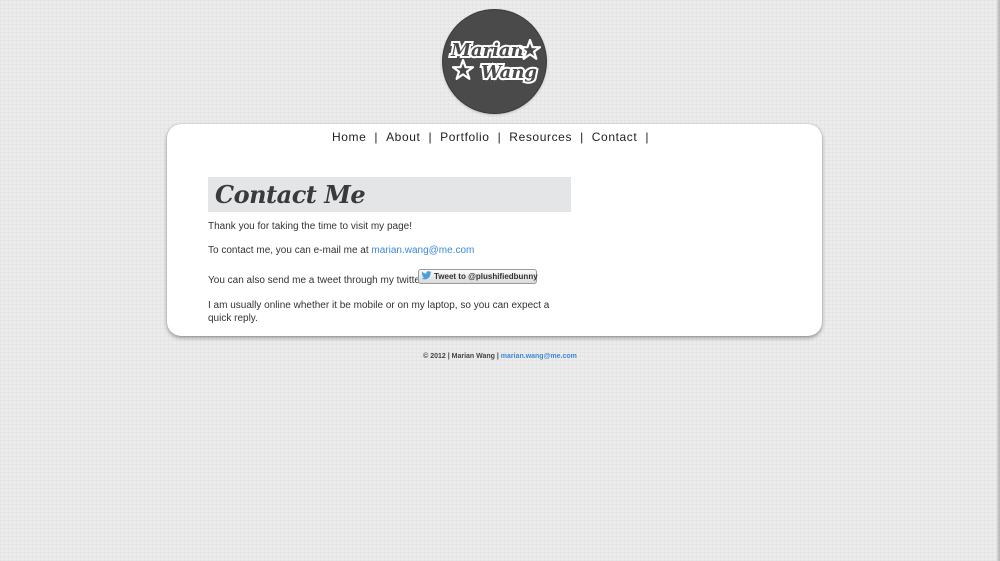 Image resolution: width=1000 pixels, height=561 pixels. Describe the element at coordinates (462, 356) in the screenshot. I see `footer-copyright: © 2012 | Marian Wang |` at that location.